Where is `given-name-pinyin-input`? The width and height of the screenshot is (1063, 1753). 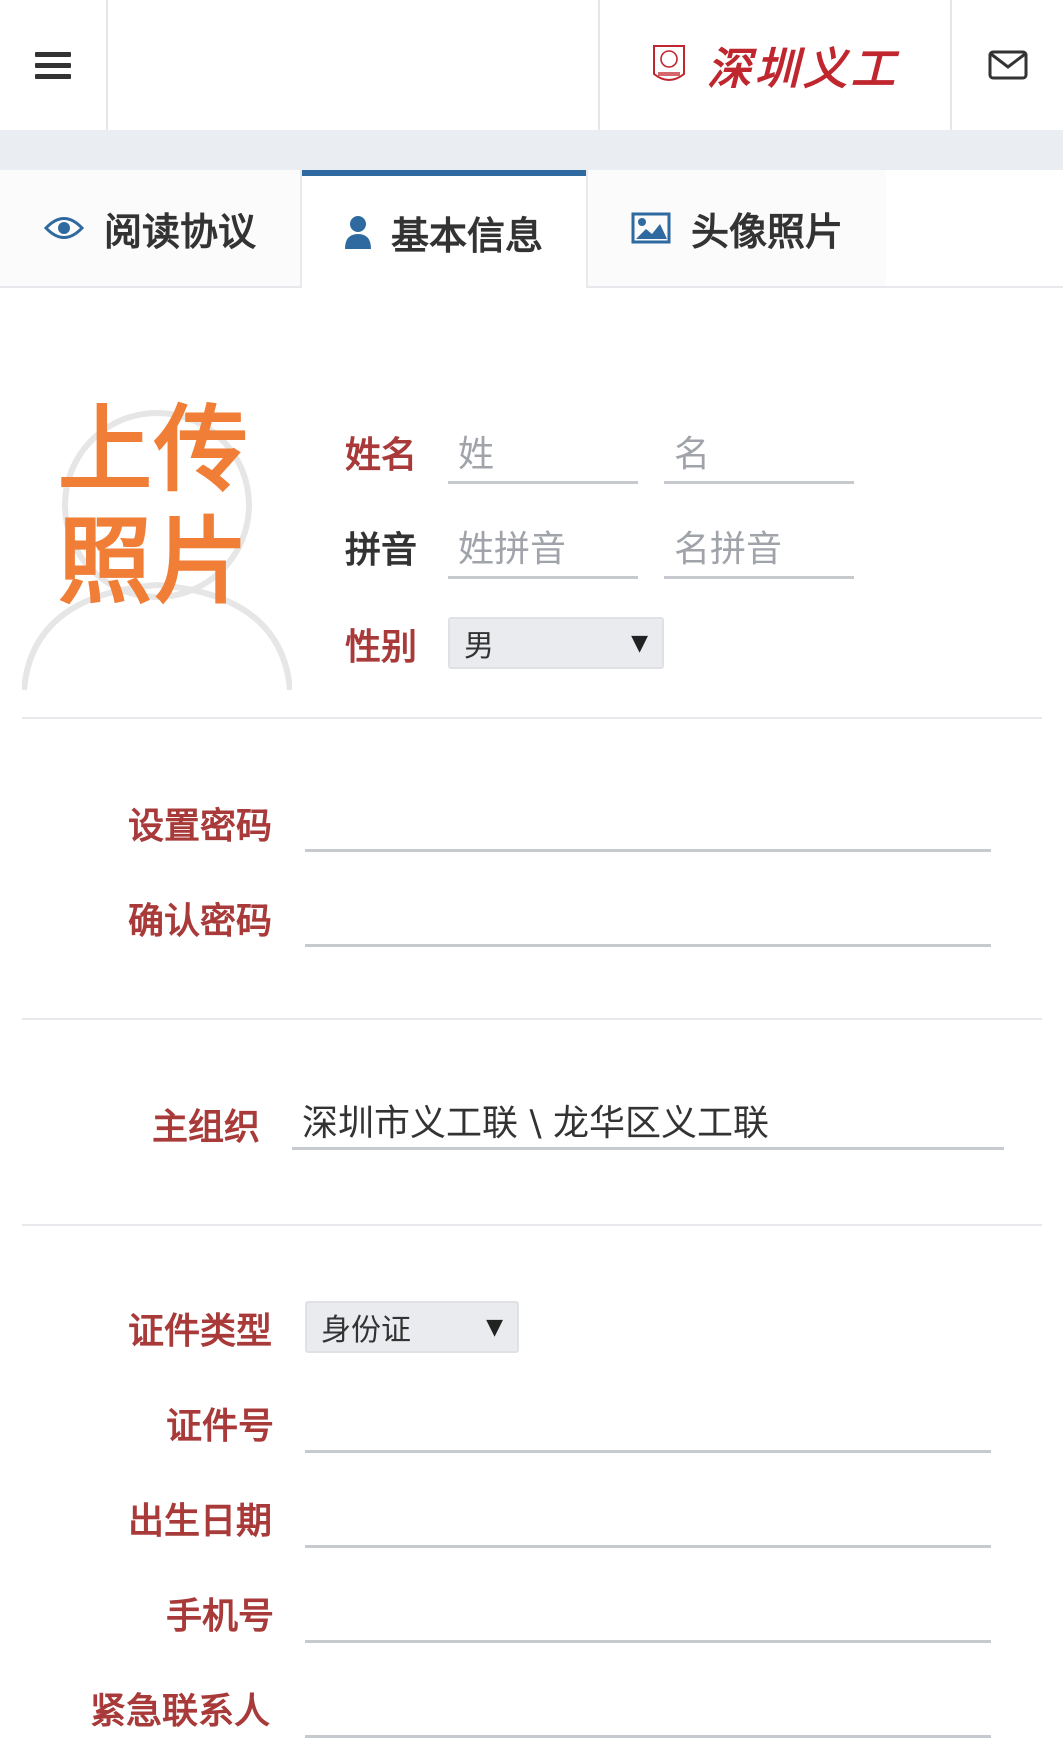 given-name-pinyin-input is located at coordinates (759, 551).